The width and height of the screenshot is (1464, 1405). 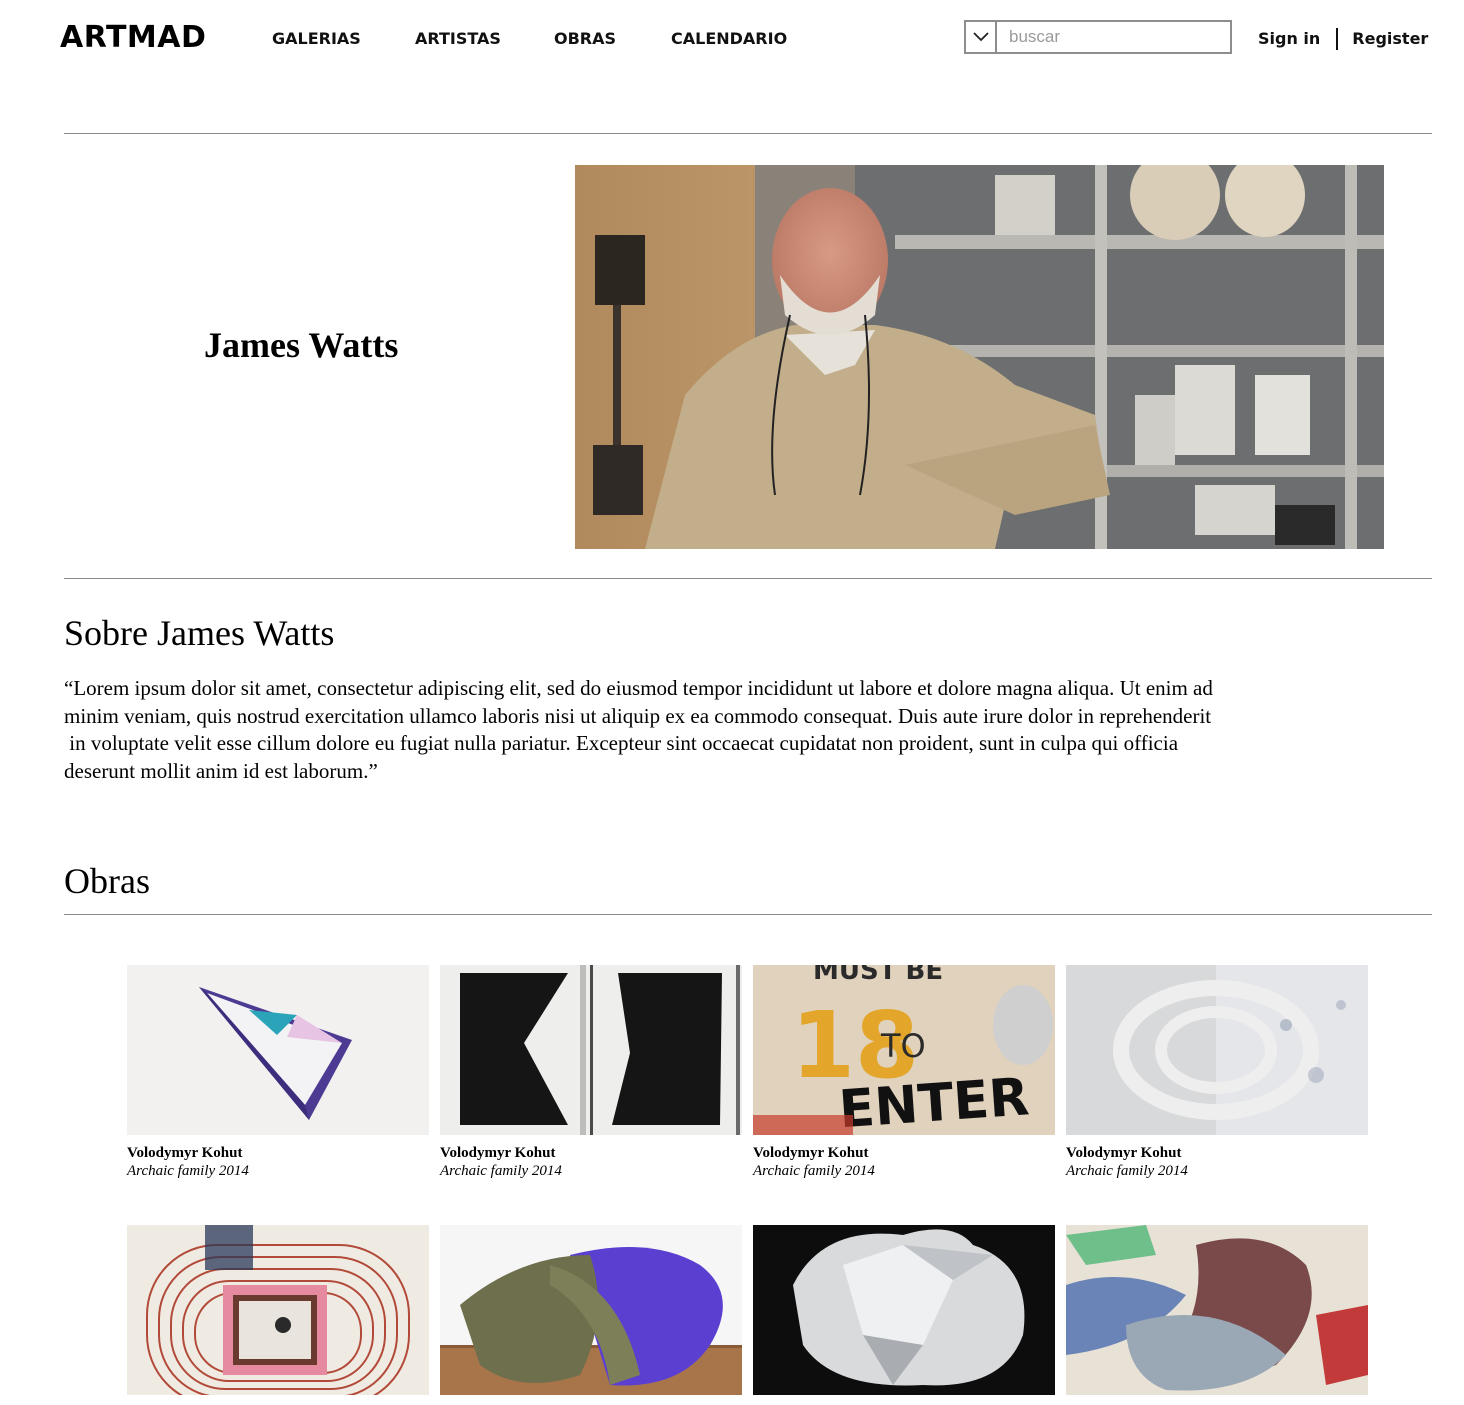 What do you see at coordinates (1390, 39) in the screenshot?
I see `register-link: Register` at bounding box center [1390, 39].